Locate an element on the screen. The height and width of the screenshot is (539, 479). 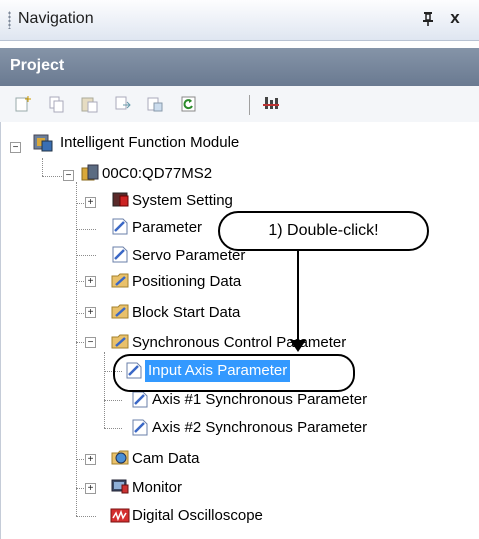
callout-arrow-head is located at coordinates (298, 346).